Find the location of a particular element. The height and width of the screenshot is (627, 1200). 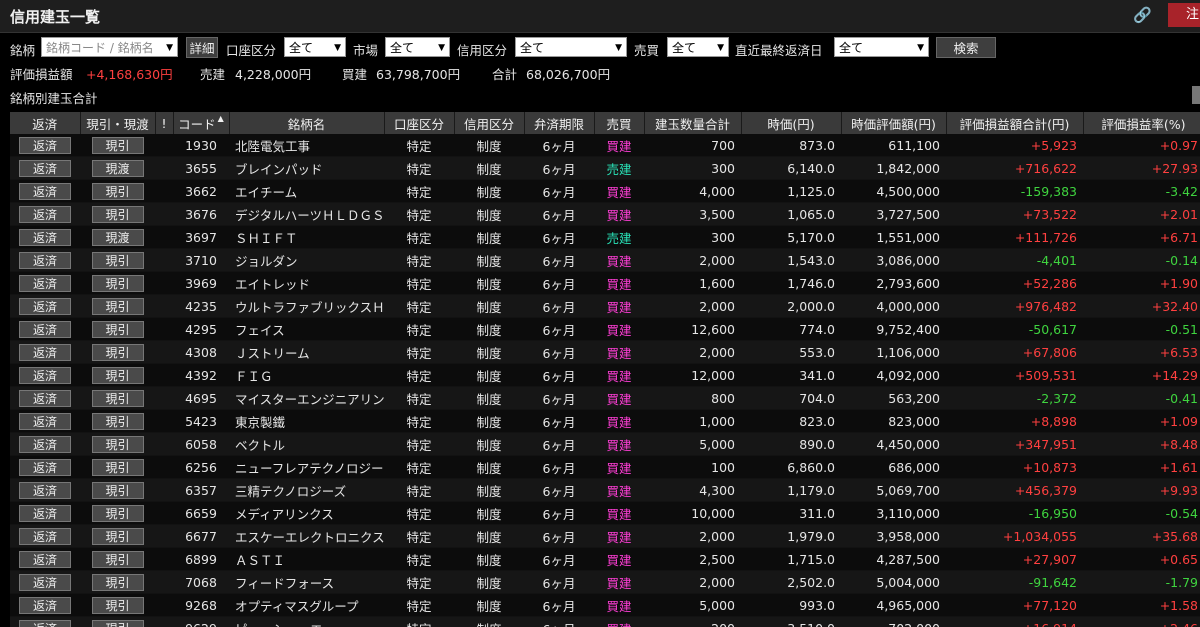

brand-search-input: 銘柄コード / 銘柄名 is located at coordinates (109, 47).